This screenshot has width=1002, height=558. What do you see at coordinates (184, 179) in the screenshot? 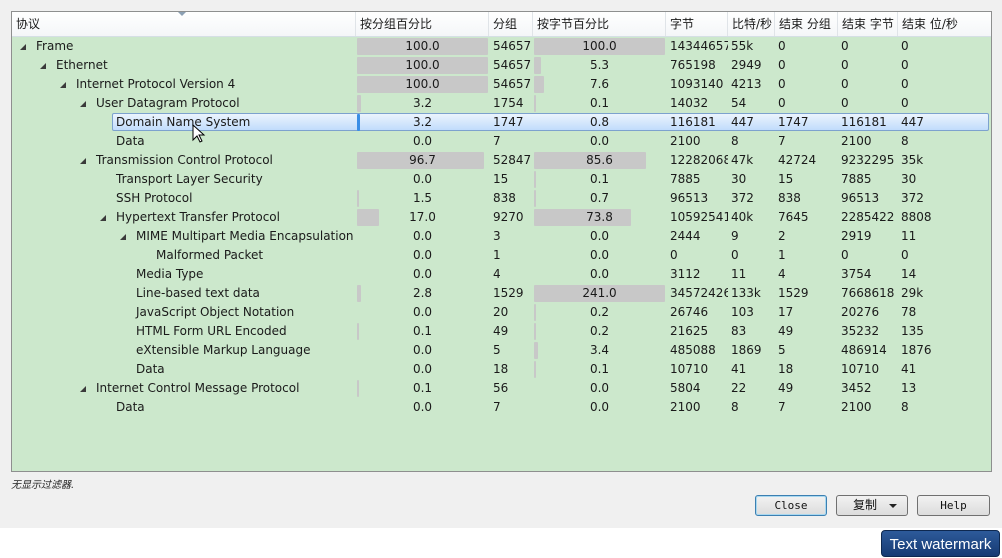
I see `protocol-cell: Transport Layer Security` at bounding box center [184, 179].